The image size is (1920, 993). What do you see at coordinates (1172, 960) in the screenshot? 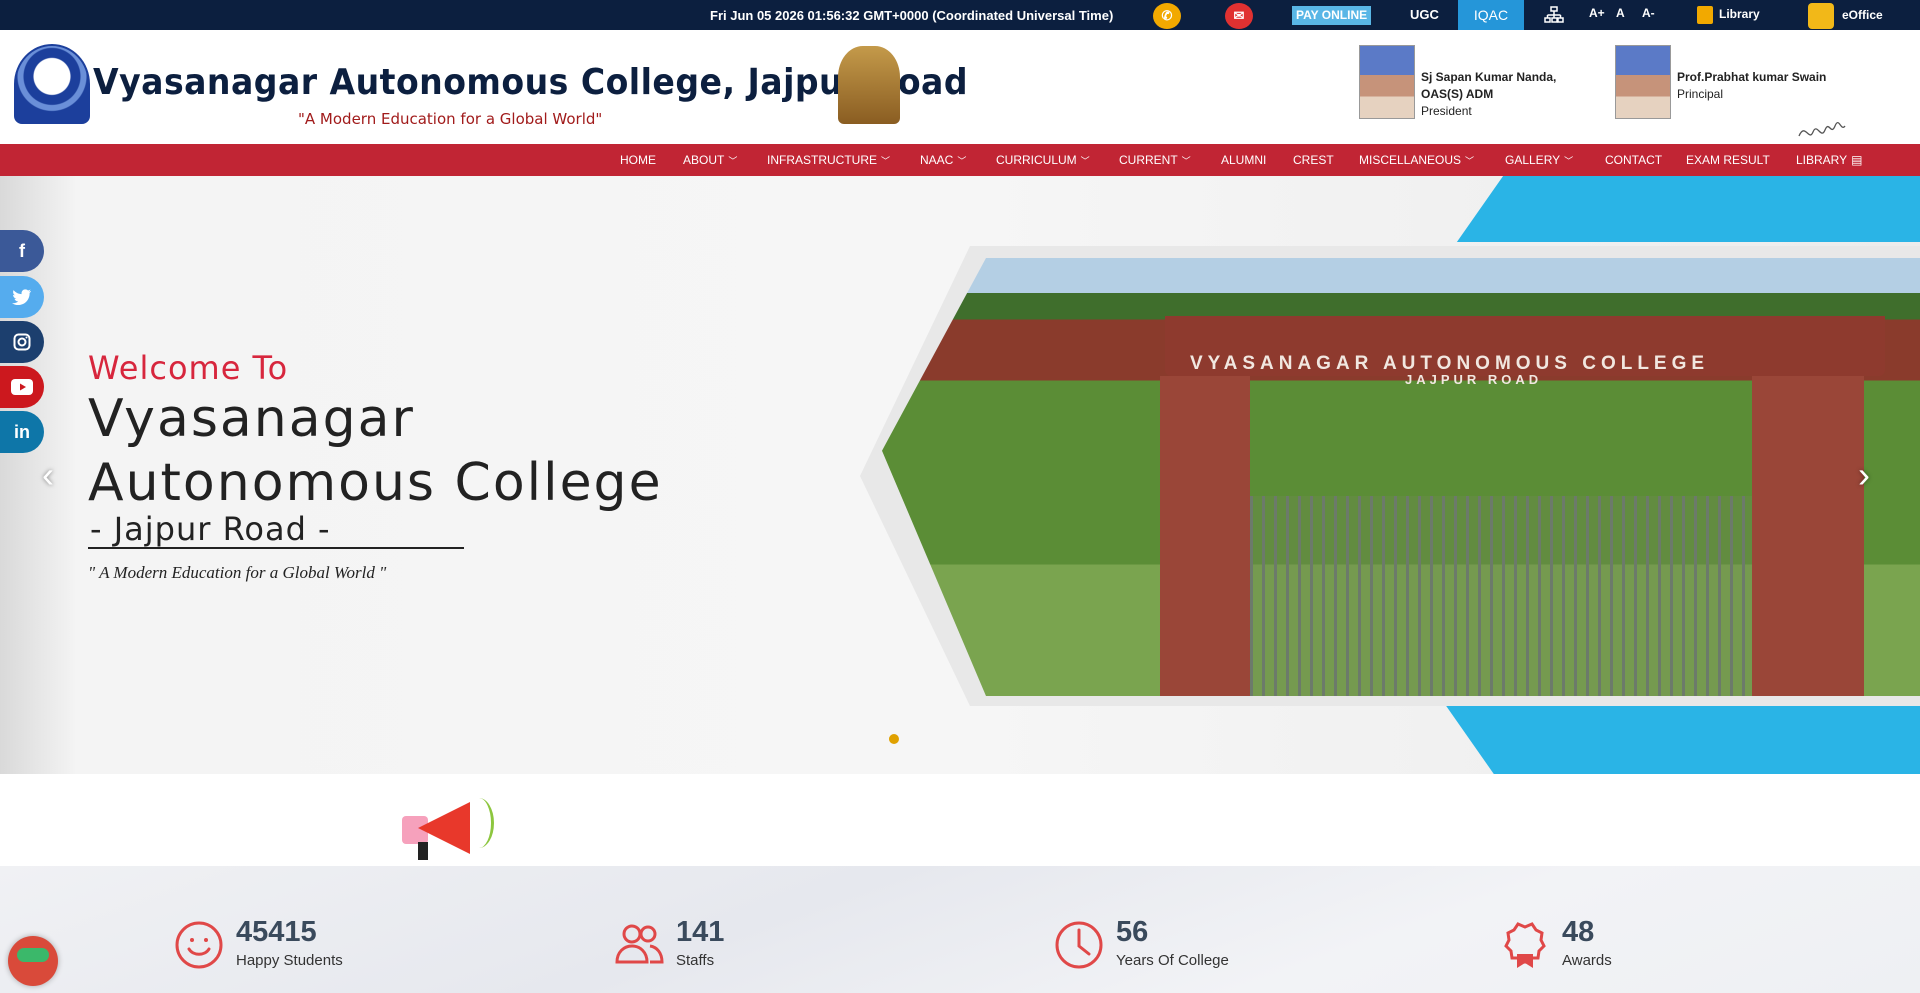
I see `stat-label: Years Of College` at bounding box center [1172, 960].